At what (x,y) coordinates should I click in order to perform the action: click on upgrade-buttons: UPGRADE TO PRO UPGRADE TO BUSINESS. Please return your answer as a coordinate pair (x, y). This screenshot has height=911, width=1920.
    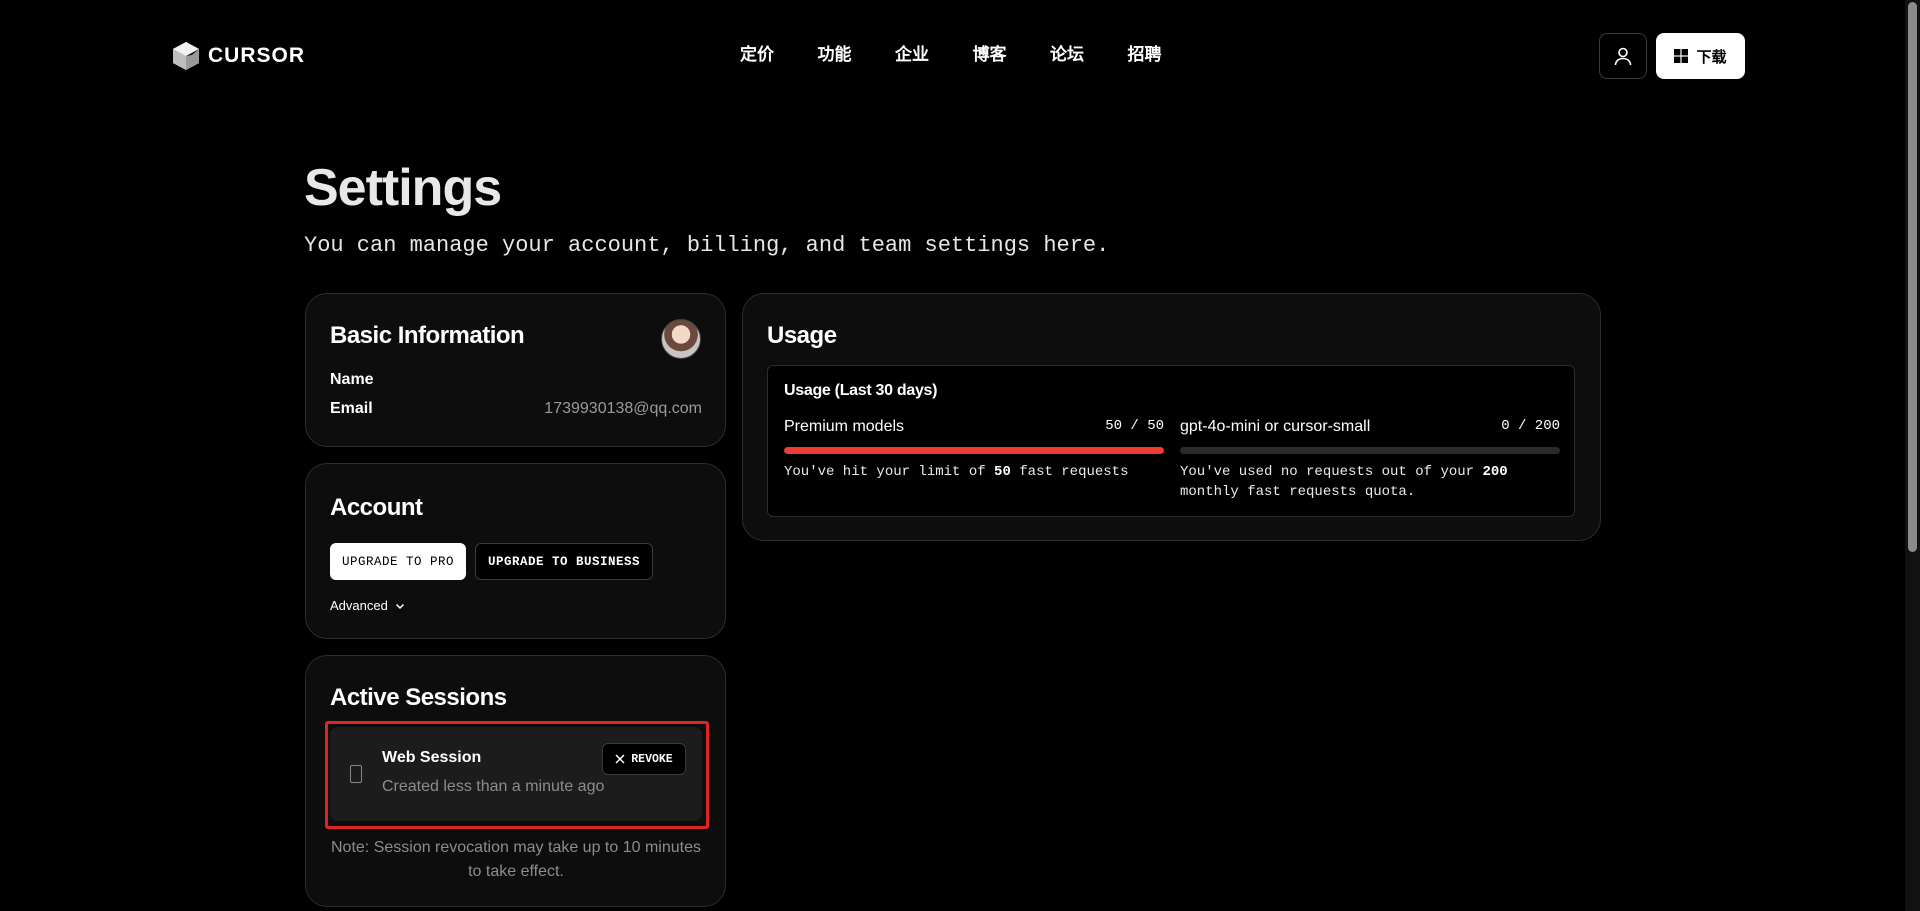
    Looking at the image, I should click on (492, 561).